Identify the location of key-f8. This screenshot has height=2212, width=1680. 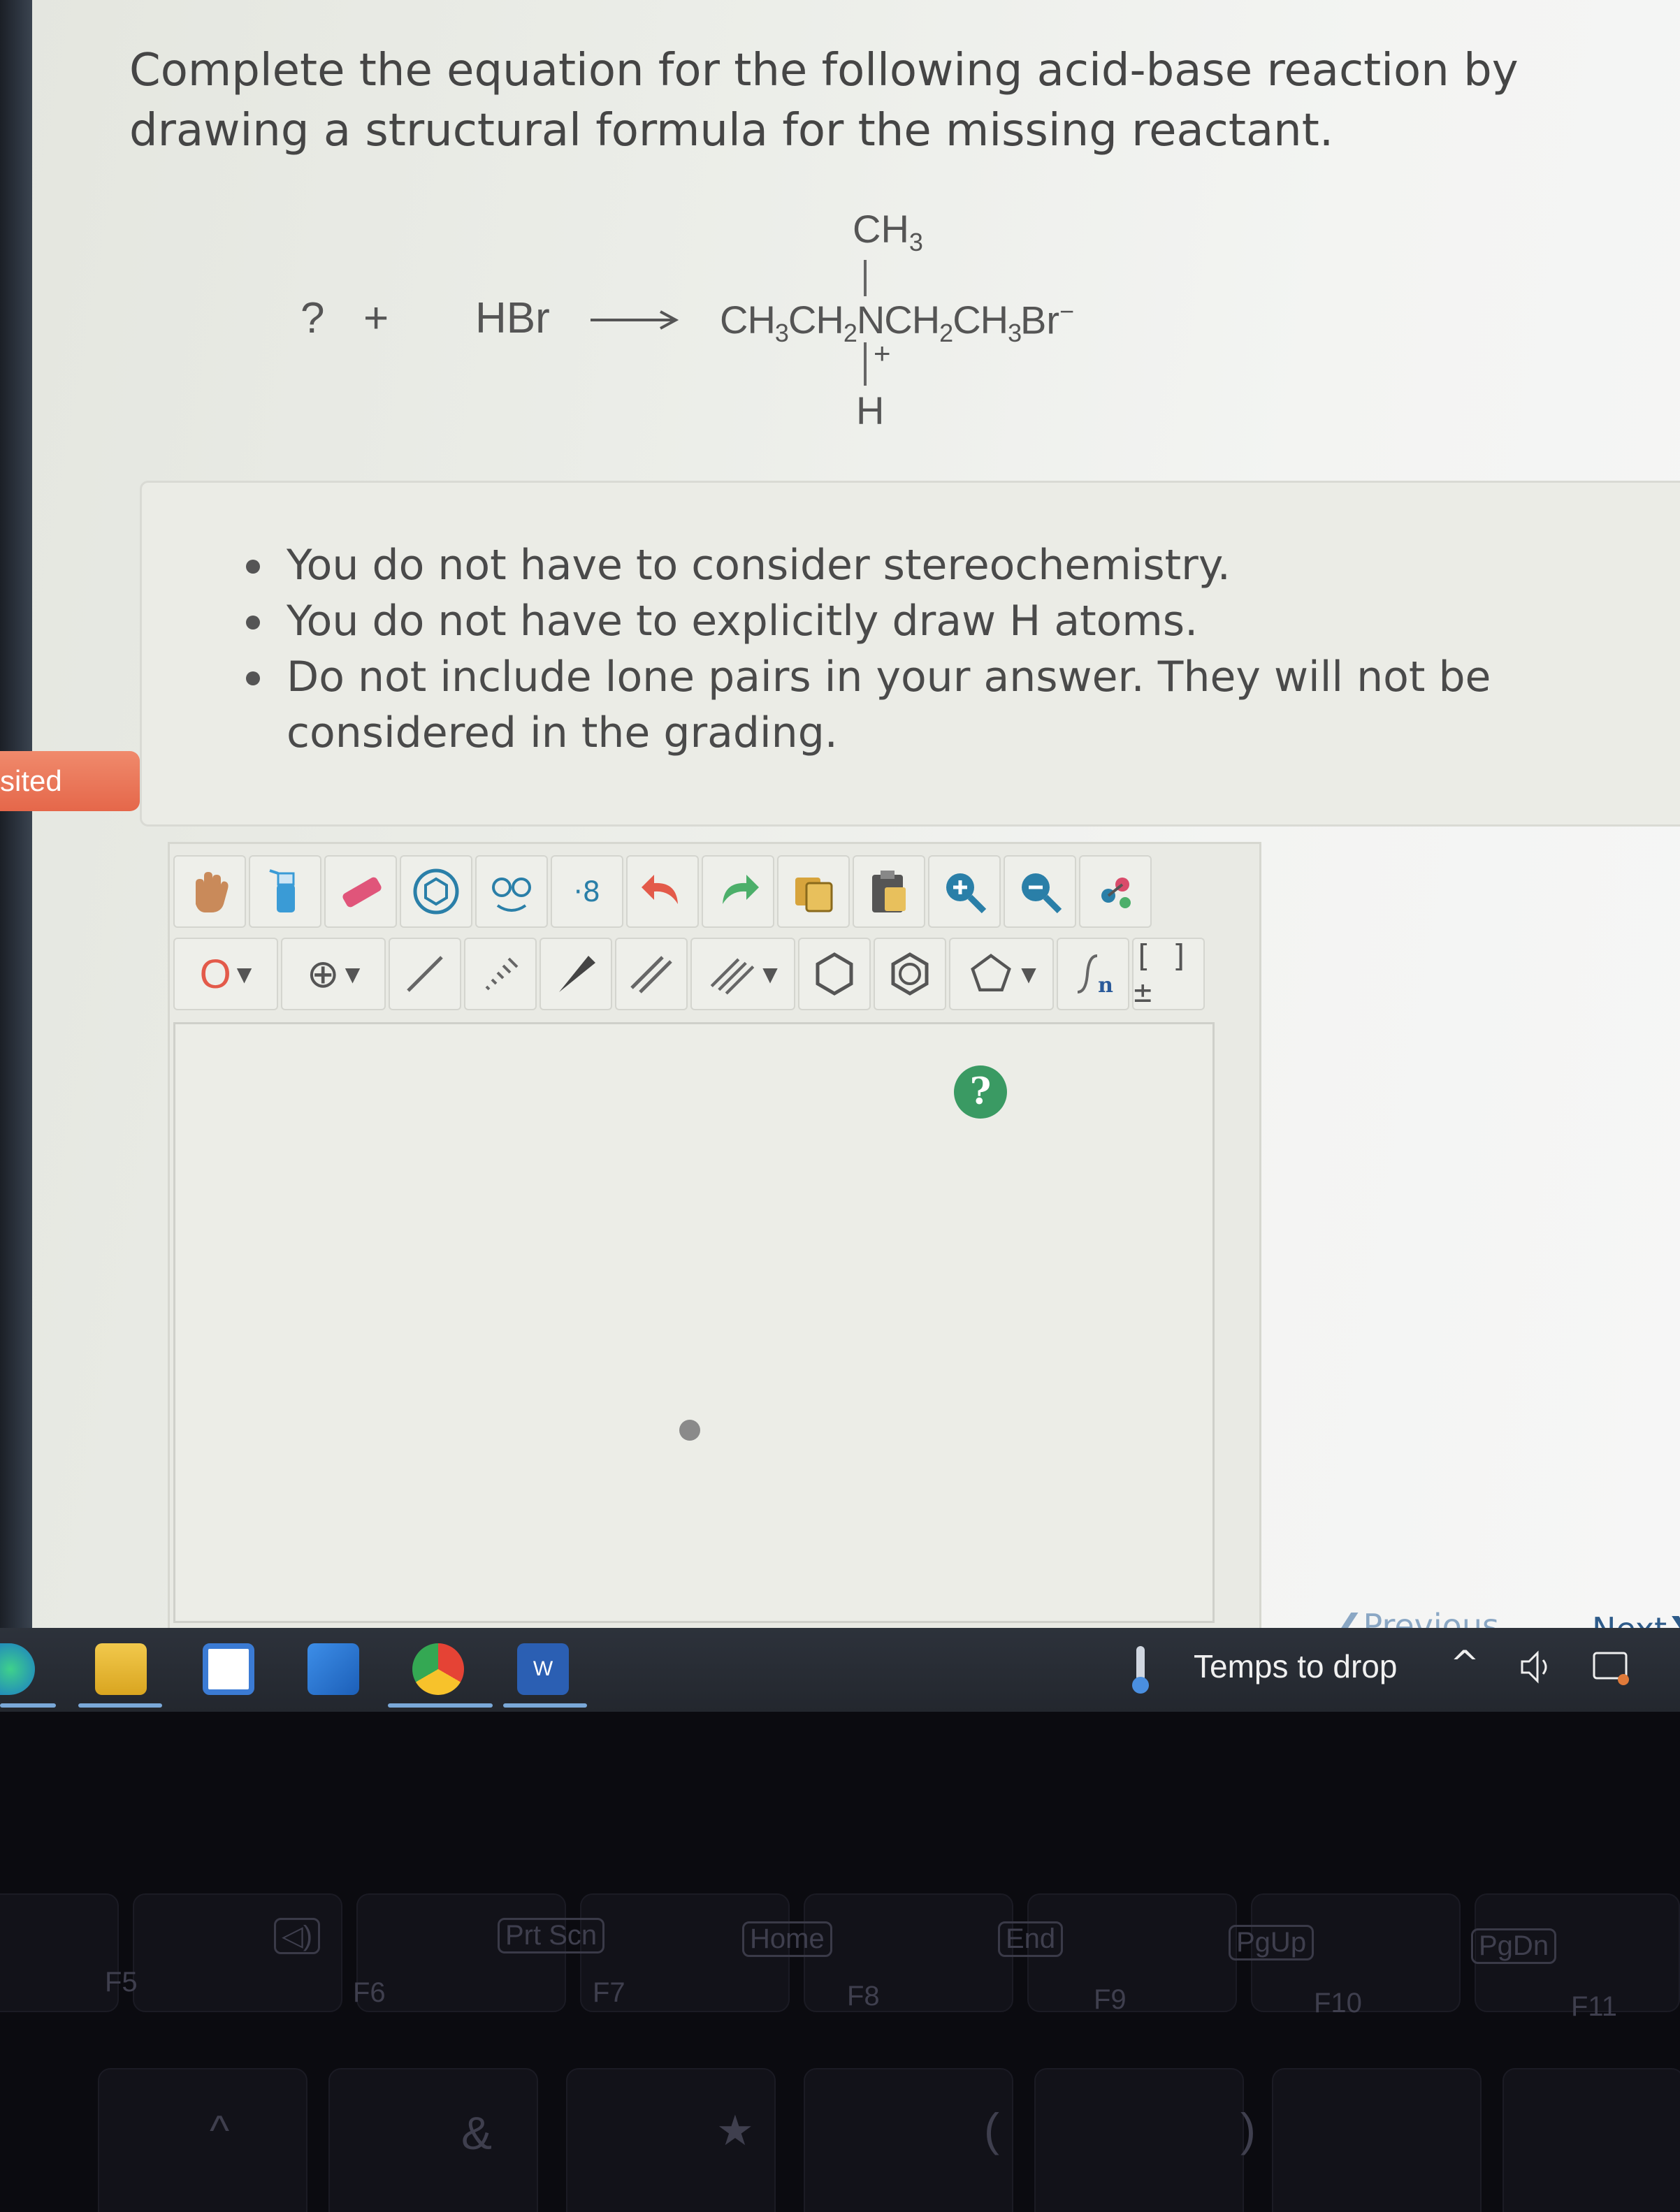
(908, 1952).